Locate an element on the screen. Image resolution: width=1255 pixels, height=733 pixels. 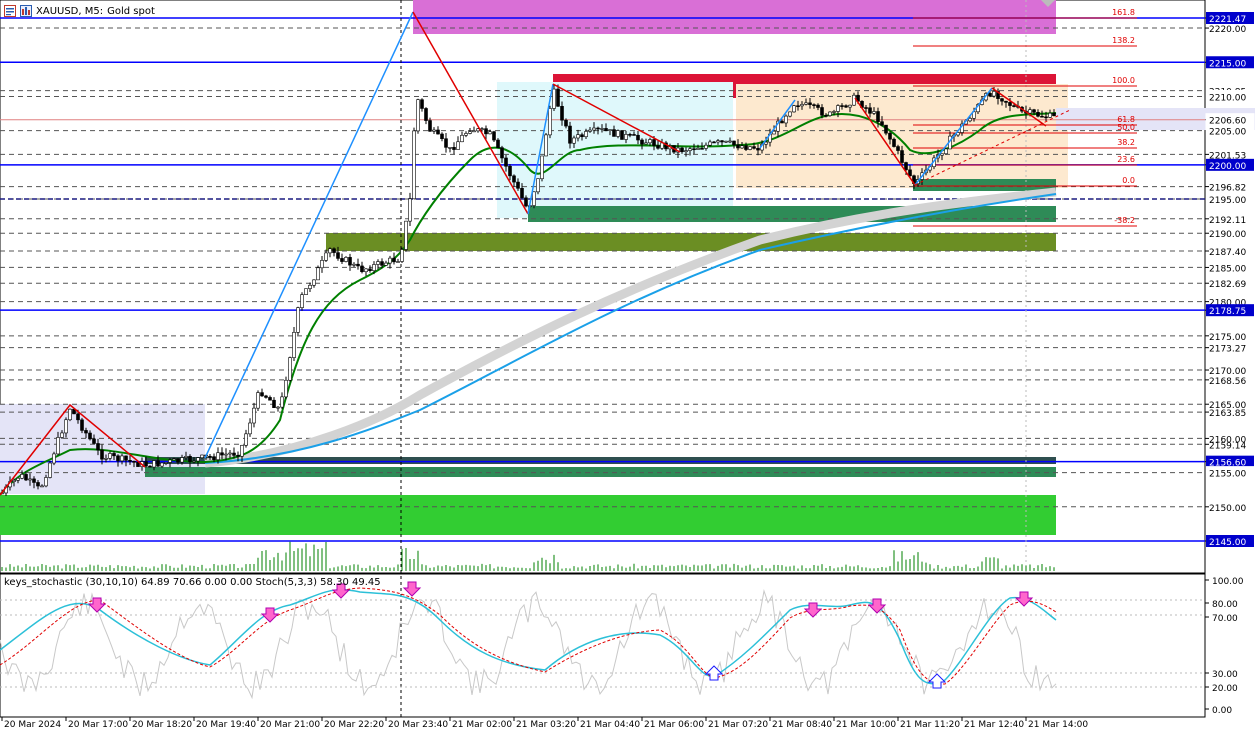
zone-base-b is located at coordinates (600, 472).